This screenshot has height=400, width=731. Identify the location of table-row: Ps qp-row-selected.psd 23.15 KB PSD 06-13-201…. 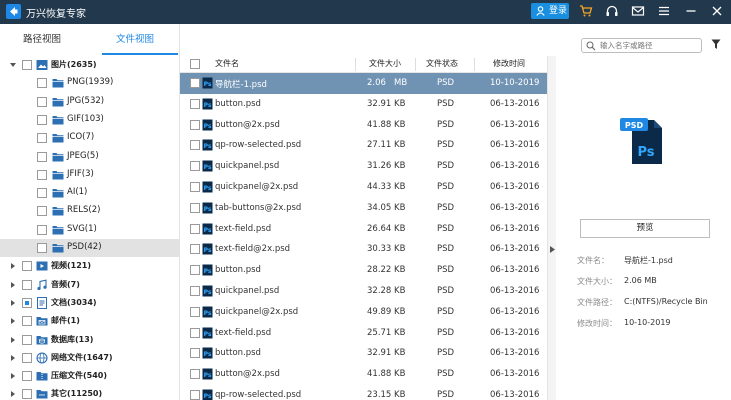
(363, 392).